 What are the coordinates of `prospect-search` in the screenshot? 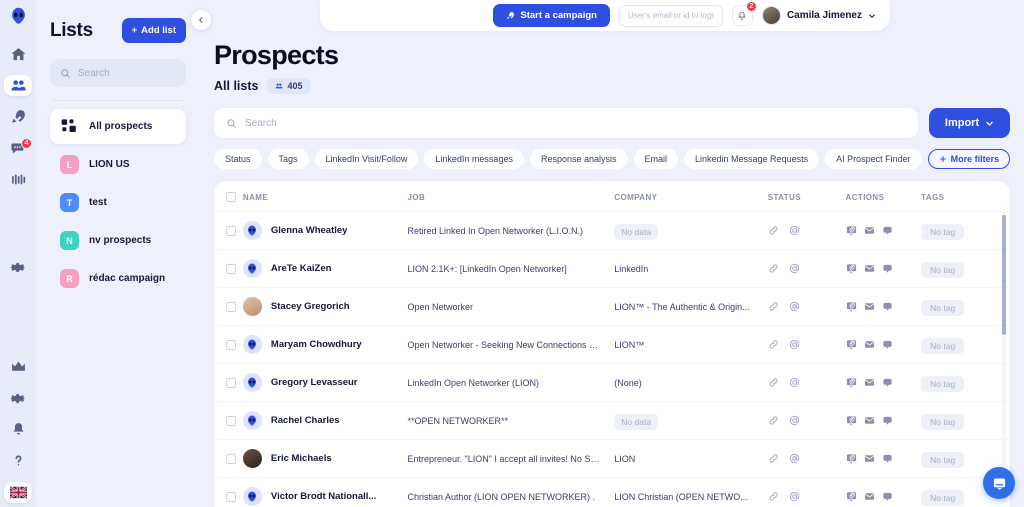 It's located at (566, 123).